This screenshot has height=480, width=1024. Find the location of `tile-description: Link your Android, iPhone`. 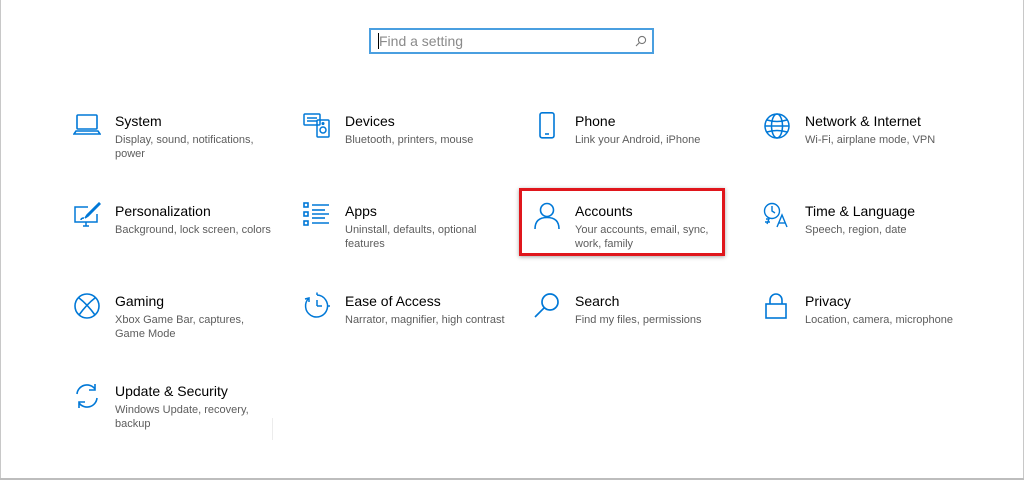

tile-description: Link your Android, iPhone is located at coordinates (638, 140).